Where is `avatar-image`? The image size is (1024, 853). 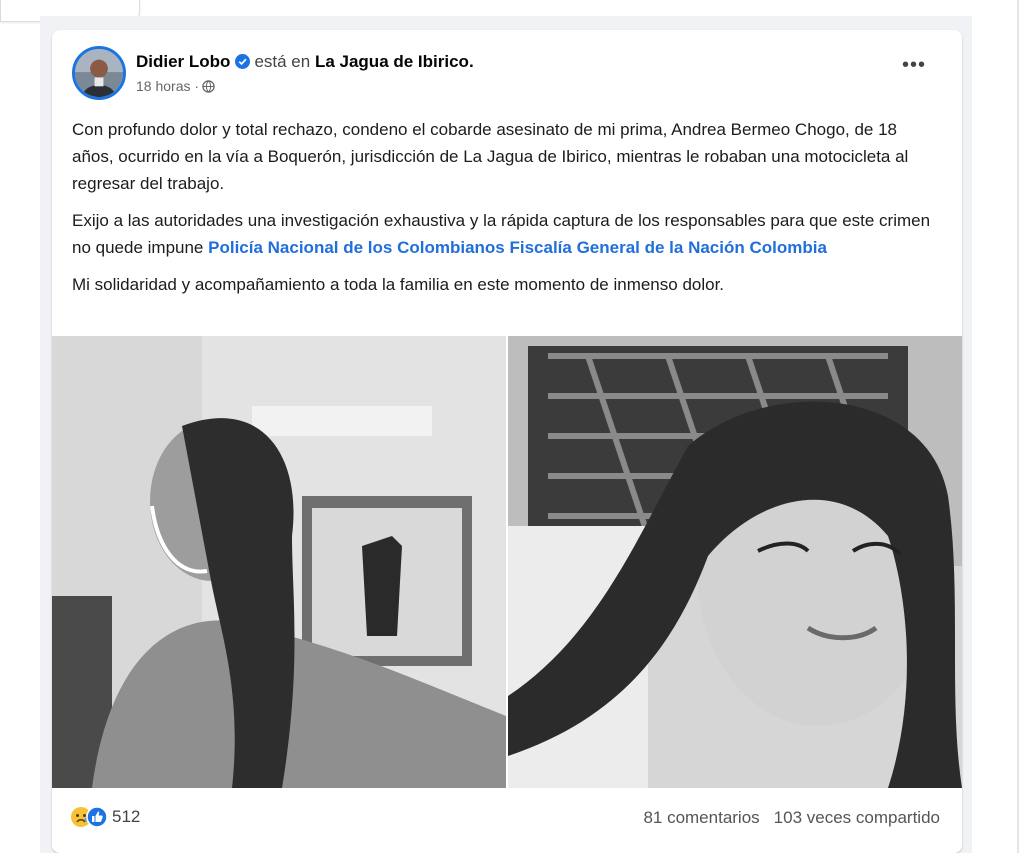 avatar-image is located at coordinates (99, 73).